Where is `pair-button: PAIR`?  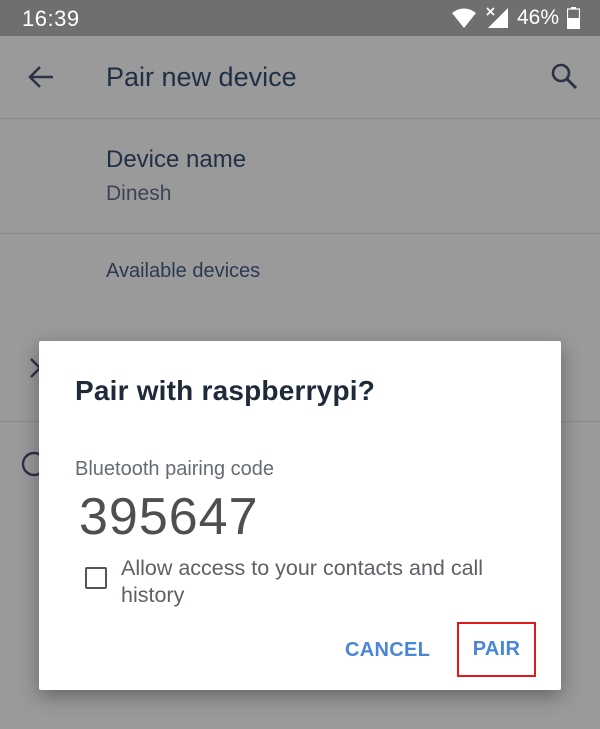 pair-button: PAIR is located at coordinates (496, 649).